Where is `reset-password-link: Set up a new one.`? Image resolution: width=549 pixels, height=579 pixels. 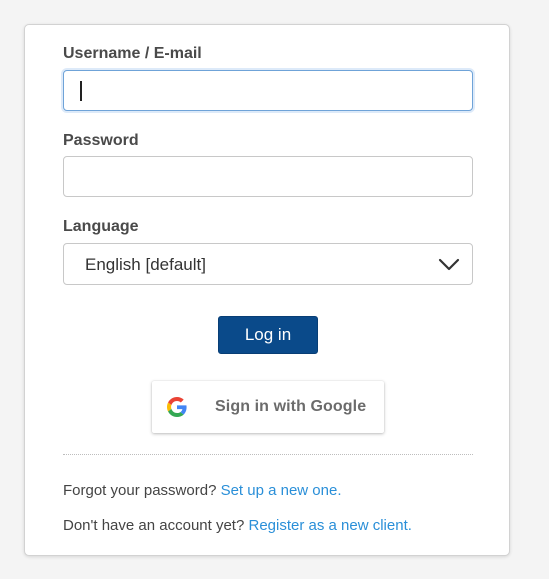
reset-password-link: Set up a new one. is located at coordinates (281, 490).